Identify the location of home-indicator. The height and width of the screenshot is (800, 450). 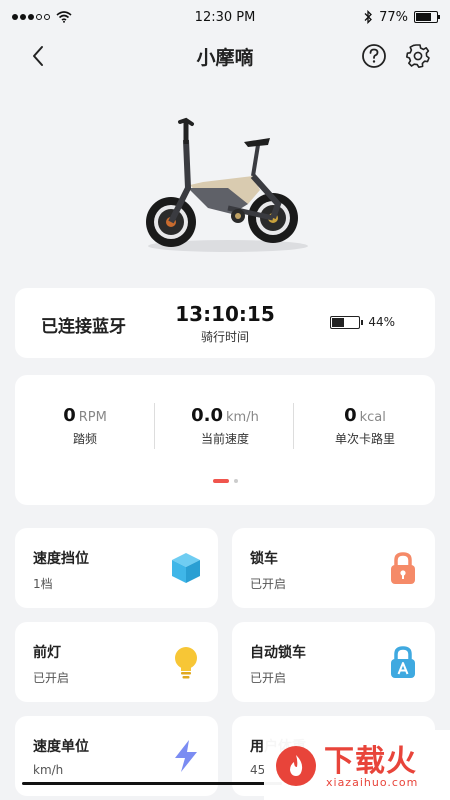
(152, 783).